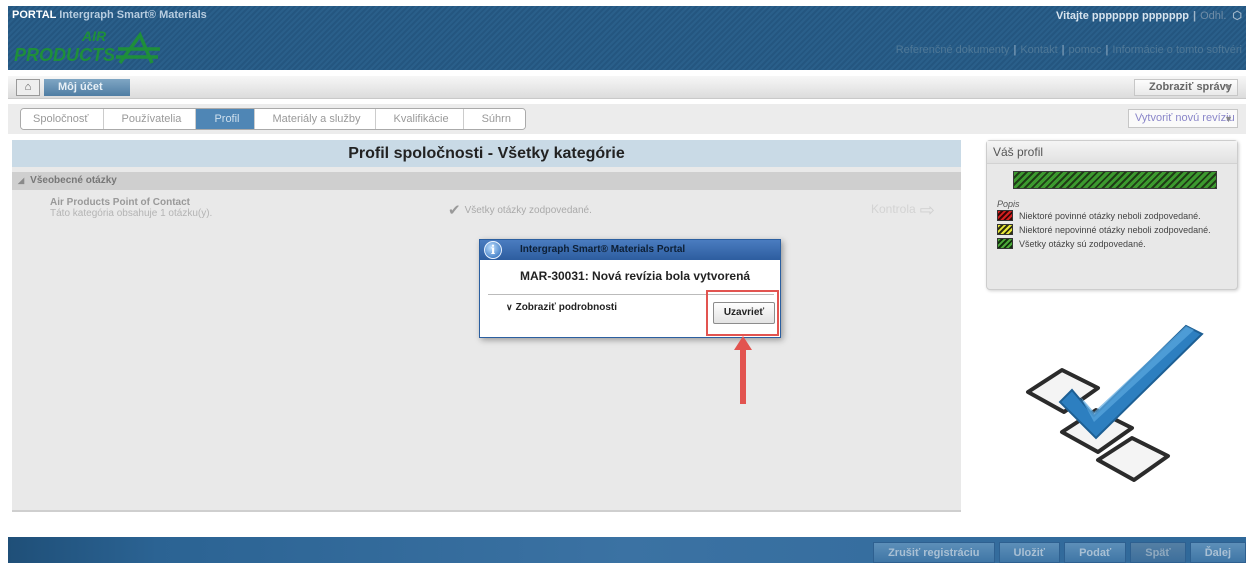 This screenshot has width=1246, height=563. What do you see at coordinates (1213, 16) in the screenshot?
I see `logout-link: Odhl.` at bounding box center [1213, 16].